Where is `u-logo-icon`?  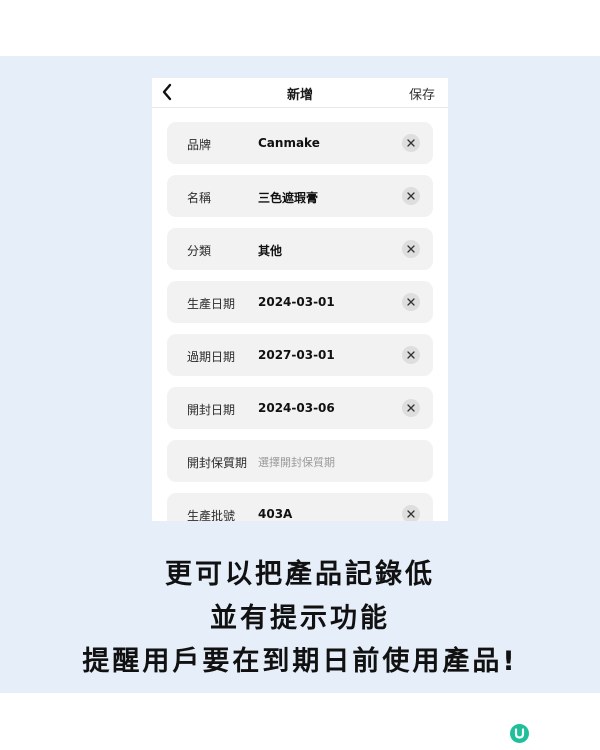 u-logo-icon is located at coordinates (519, 733).